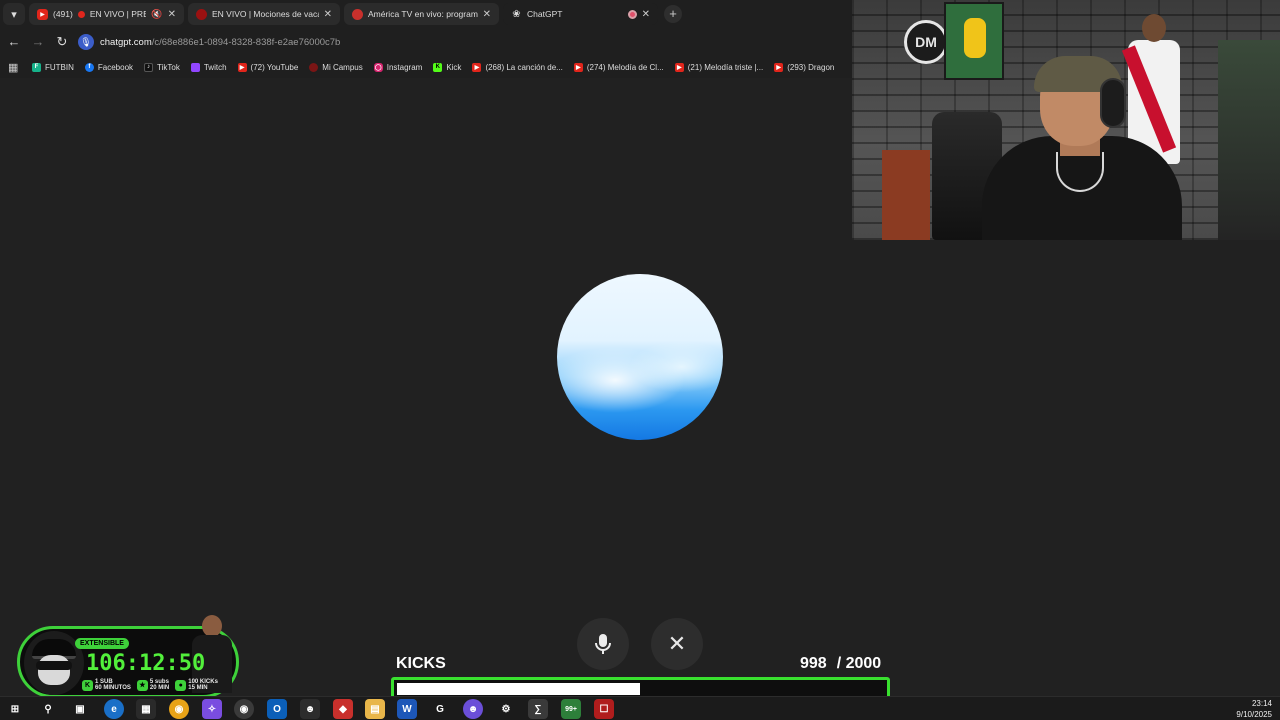  Describe the element at coordinates (102, 643) in the screenshot. I see `extensible-badge: EXTENSIBLE` at that location.